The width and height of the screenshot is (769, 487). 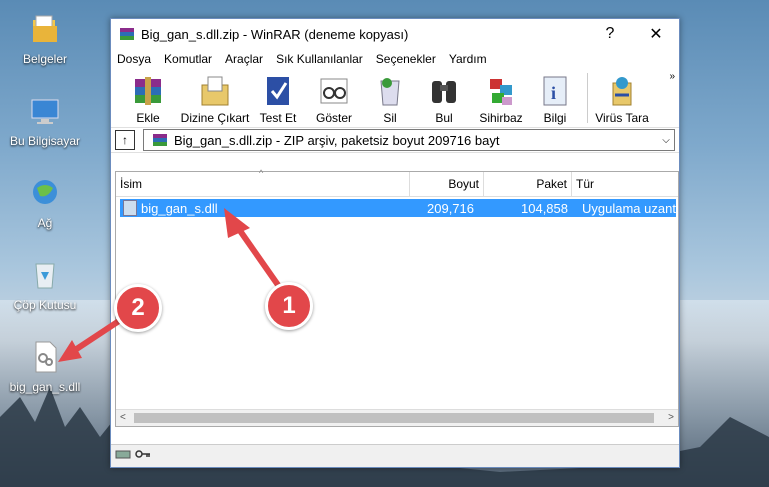 What do you see at coordinates (289, 306) in the screenshot?
I see `step-badge-1: 1` at bounding box center [289, 306].